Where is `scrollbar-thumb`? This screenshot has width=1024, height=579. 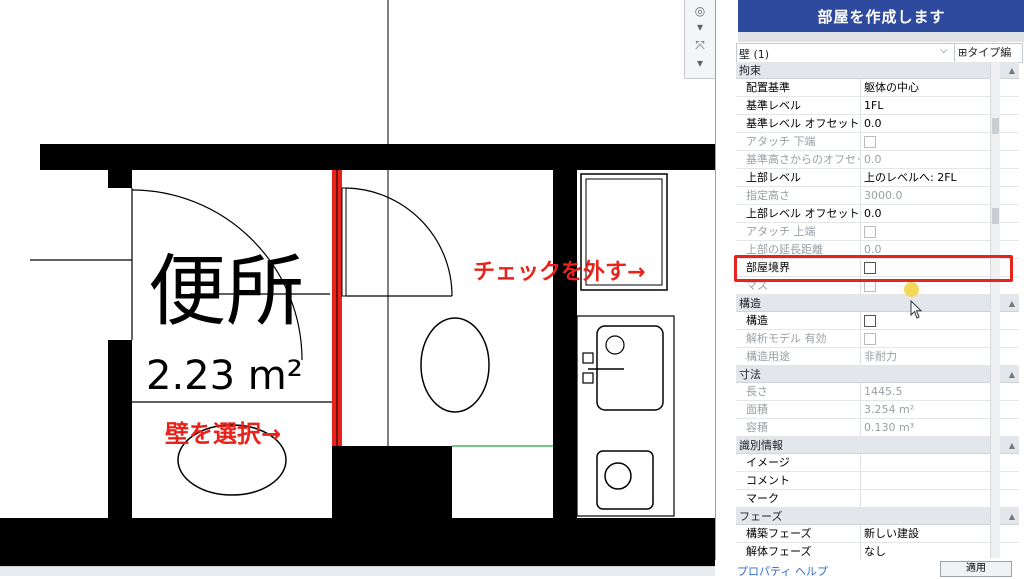
scrollbar-thumb is located at coordinates (995, 126).